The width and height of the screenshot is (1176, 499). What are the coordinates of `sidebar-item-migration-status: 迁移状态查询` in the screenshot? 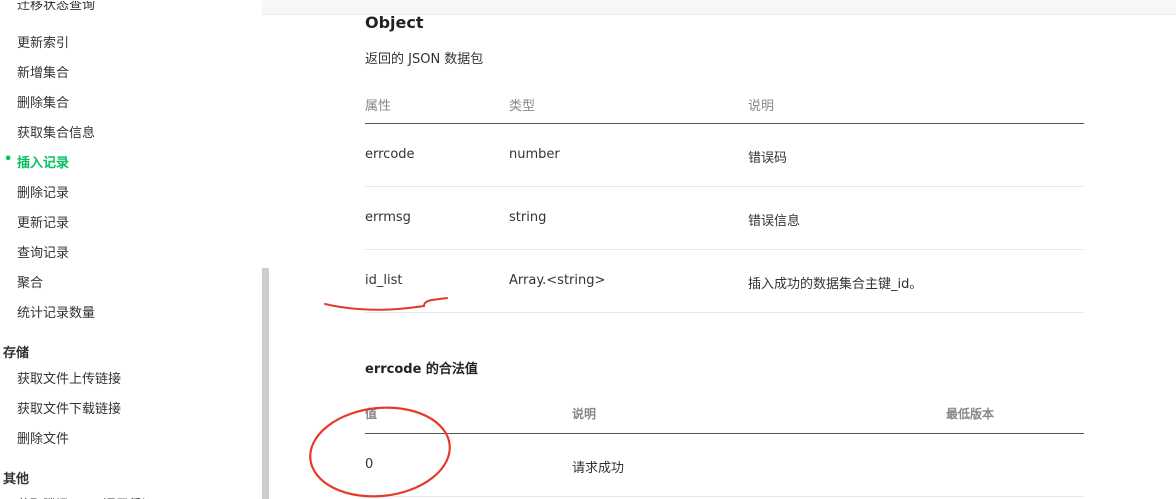 It's located at (56, 7).